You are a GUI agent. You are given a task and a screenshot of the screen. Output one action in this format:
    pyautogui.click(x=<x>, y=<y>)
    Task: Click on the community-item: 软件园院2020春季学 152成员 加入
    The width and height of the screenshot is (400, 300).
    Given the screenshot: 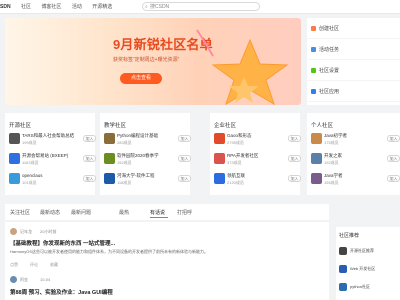 What is the action you would take?
    pyautogui.click(x=145, y=160)
    